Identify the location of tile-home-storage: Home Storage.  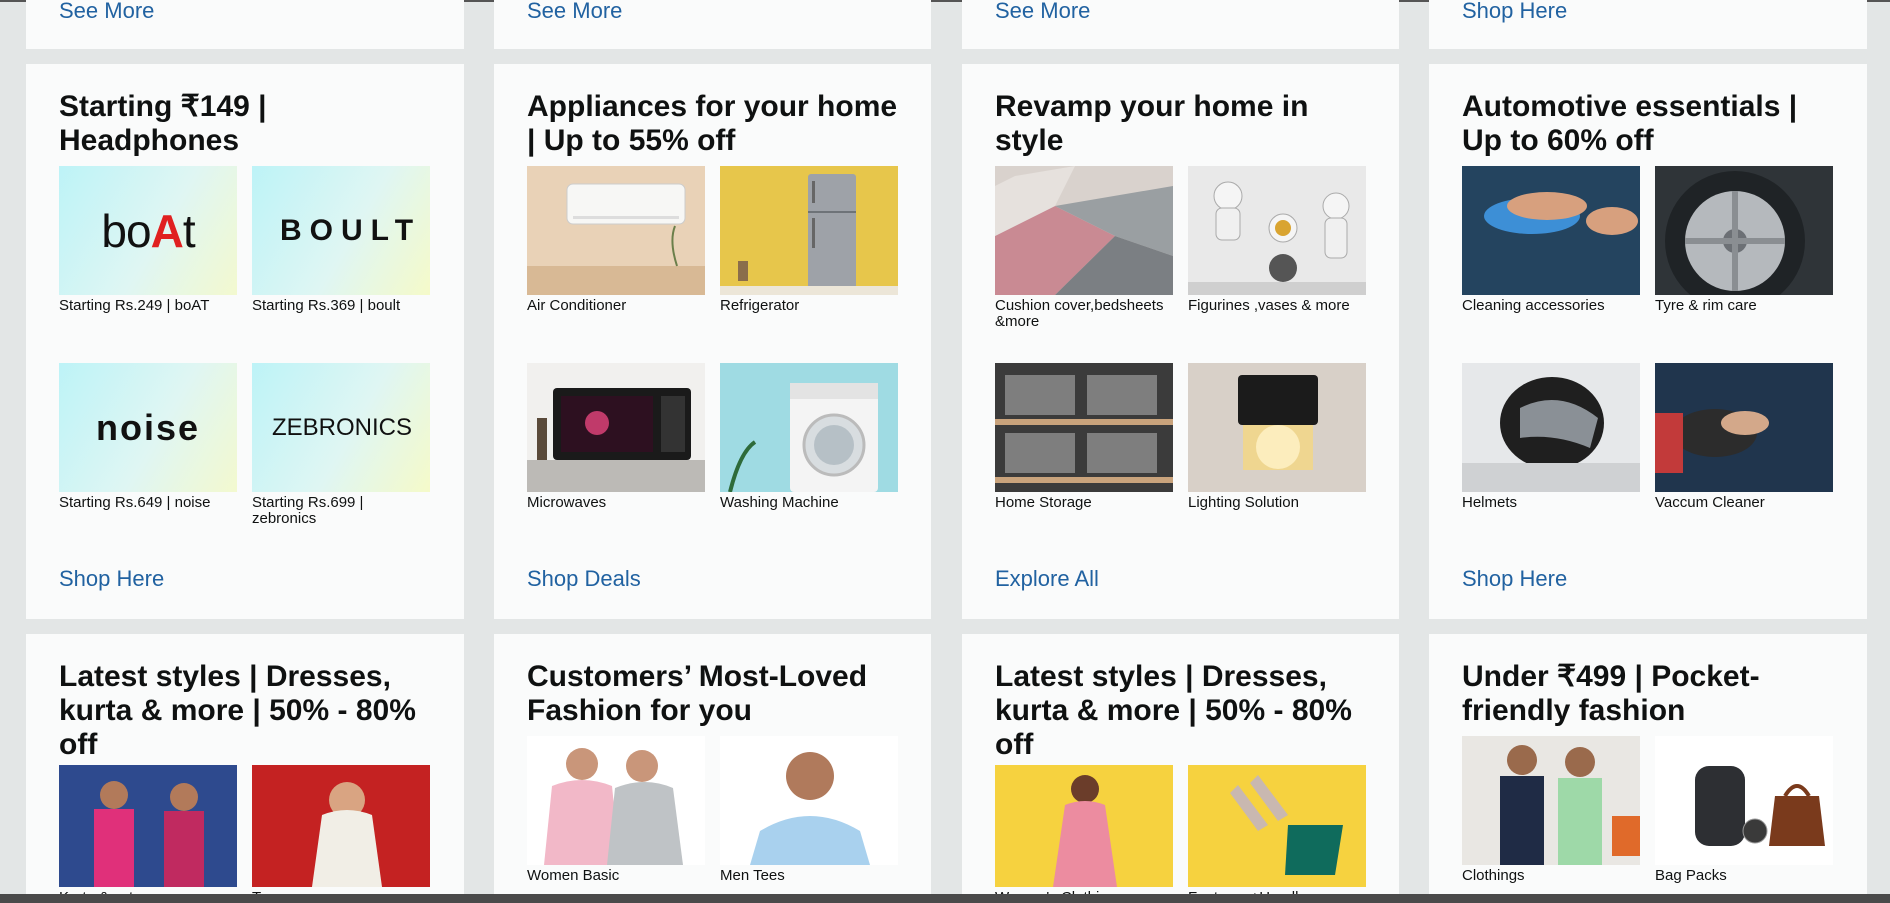
(1084, 437).